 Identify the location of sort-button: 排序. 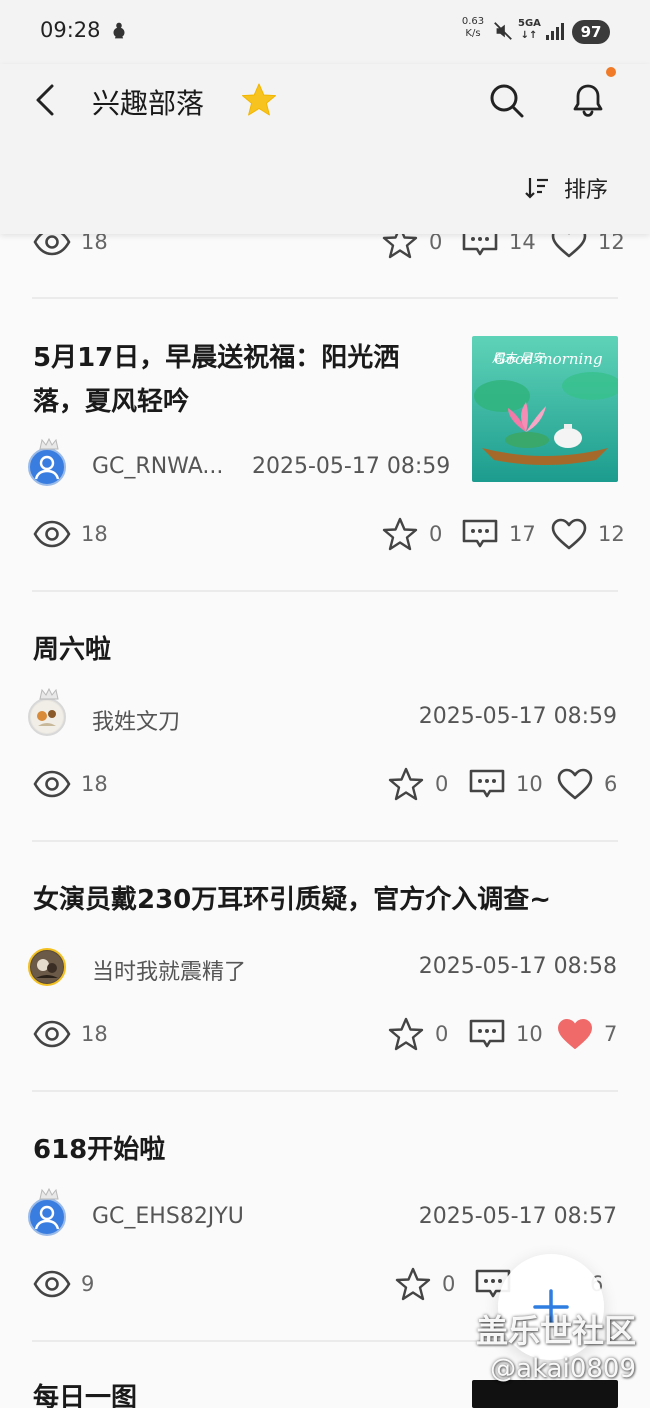
(566, 188).